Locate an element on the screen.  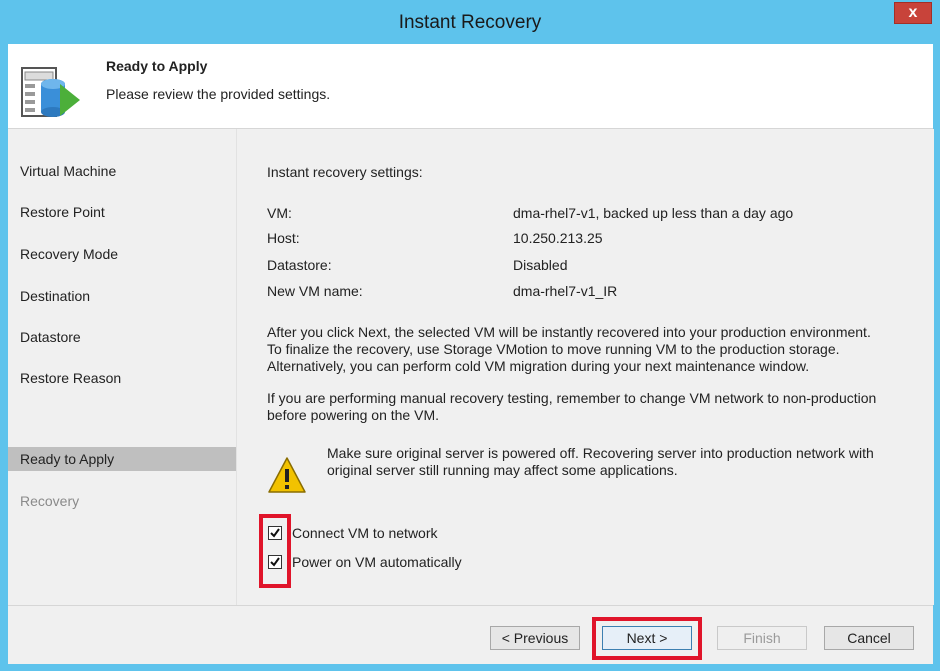
window-title: Instant Recovery is located at coordinates (470, 22).